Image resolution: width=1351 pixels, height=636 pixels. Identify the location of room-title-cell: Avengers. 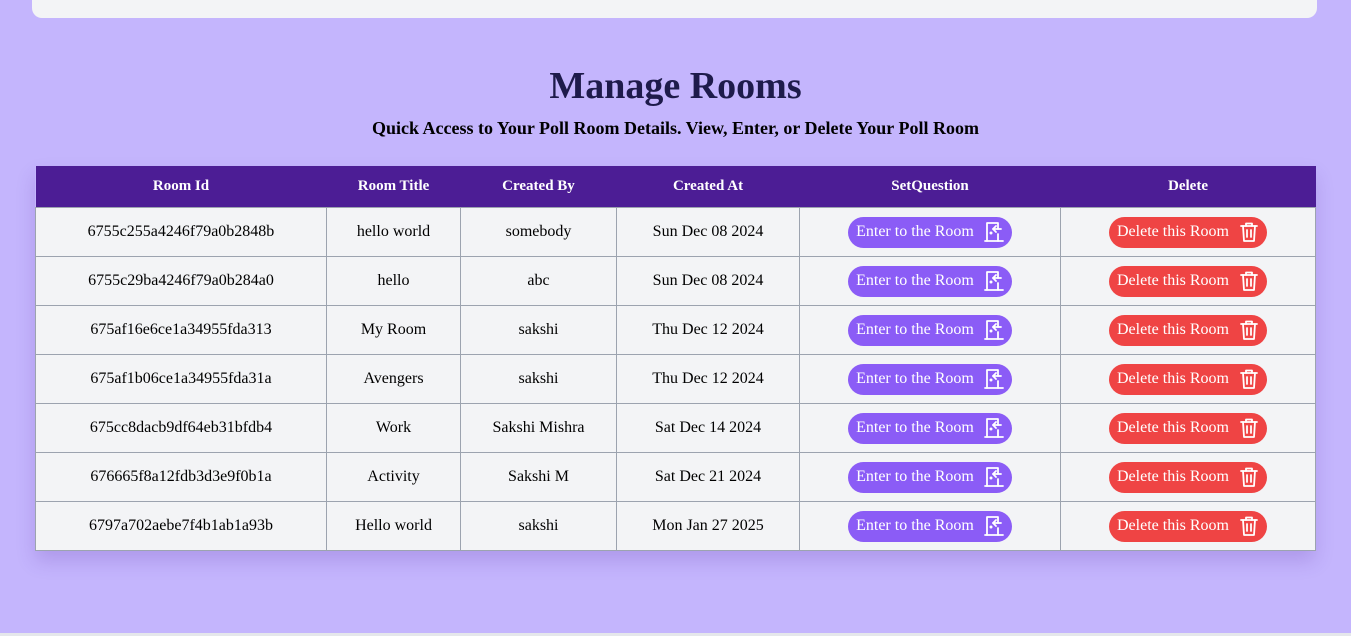
(393, 379).